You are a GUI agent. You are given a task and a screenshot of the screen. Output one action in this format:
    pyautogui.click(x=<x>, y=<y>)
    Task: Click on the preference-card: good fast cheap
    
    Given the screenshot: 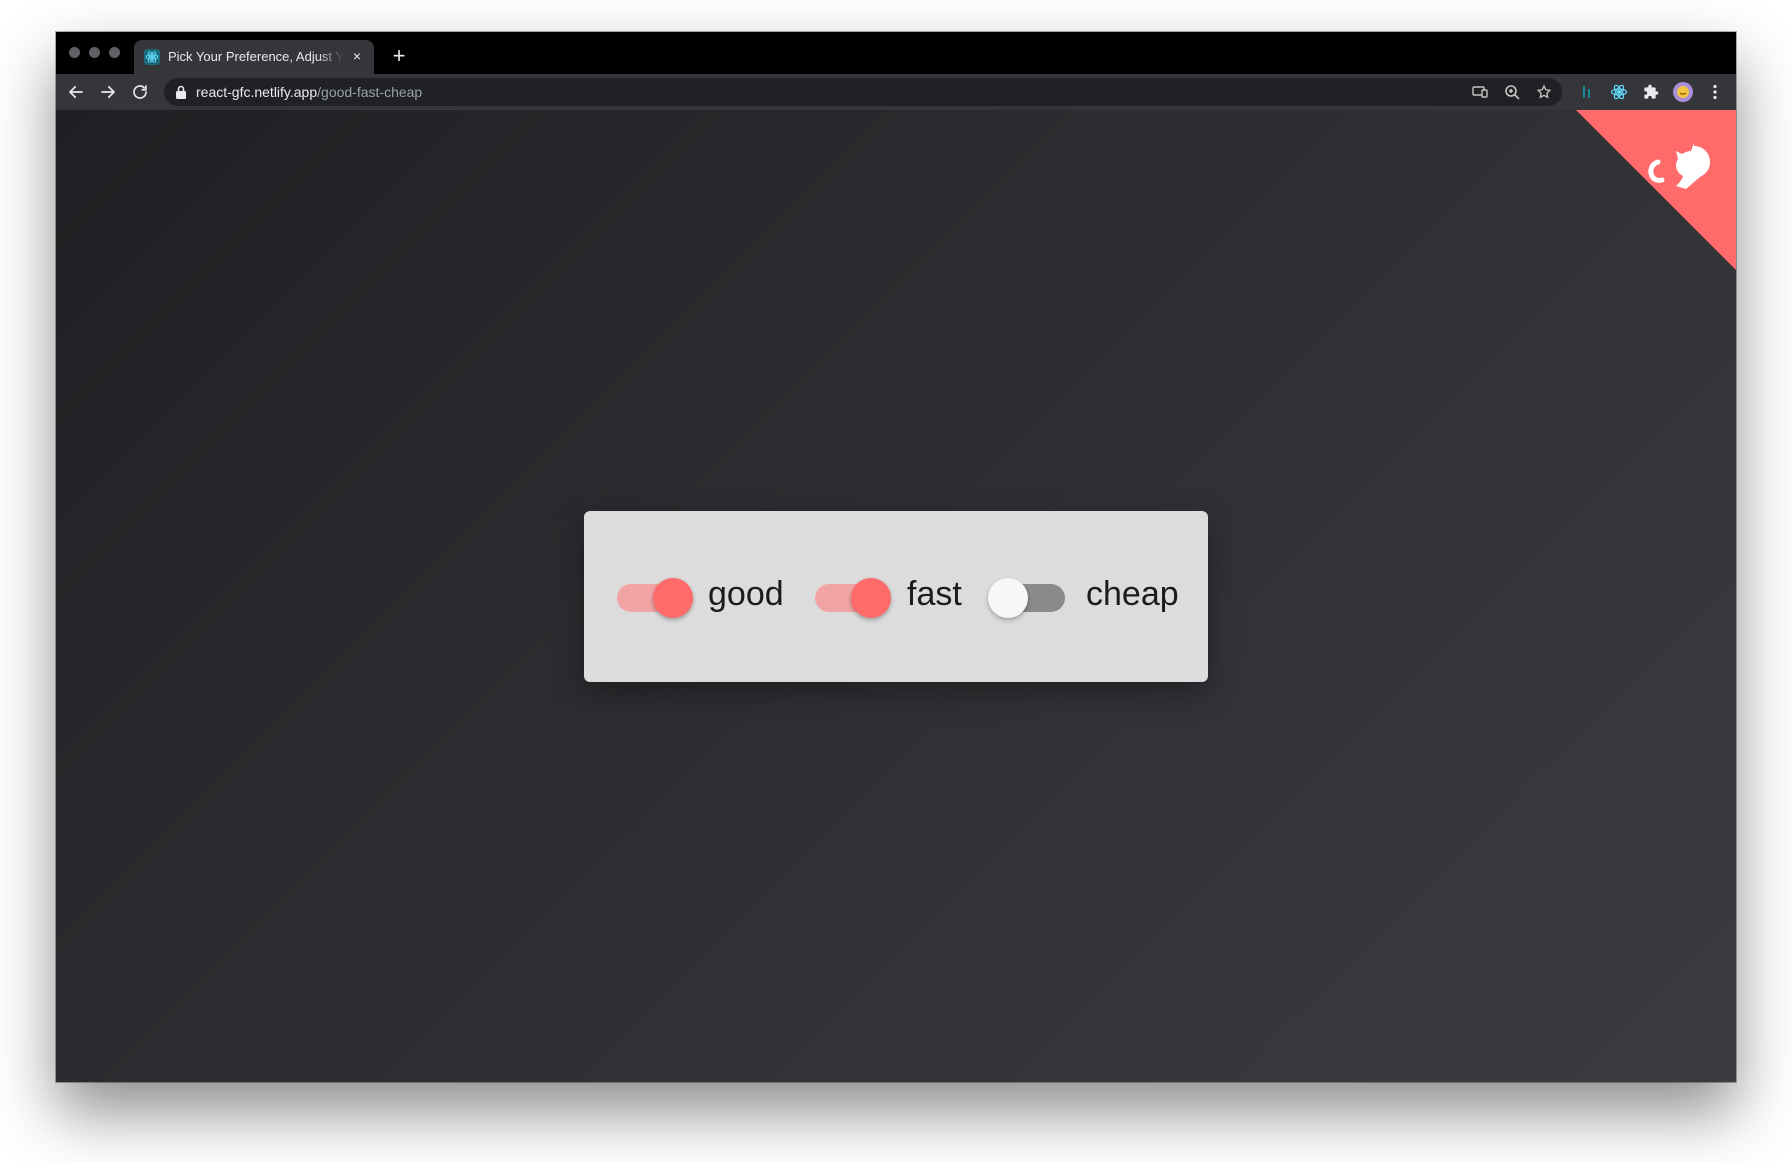 What is the action you would take?
    pyautogui.click(x=896, y=596)
    